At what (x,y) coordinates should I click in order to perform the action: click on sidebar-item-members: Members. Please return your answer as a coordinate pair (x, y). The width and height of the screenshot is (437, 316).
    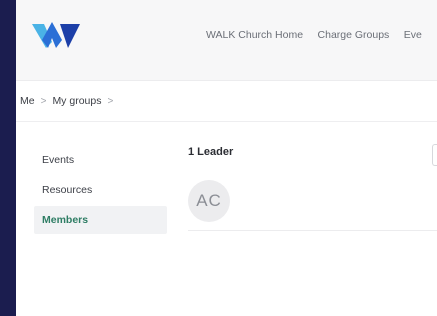
    Looking at the image, I should click on (100, 220).